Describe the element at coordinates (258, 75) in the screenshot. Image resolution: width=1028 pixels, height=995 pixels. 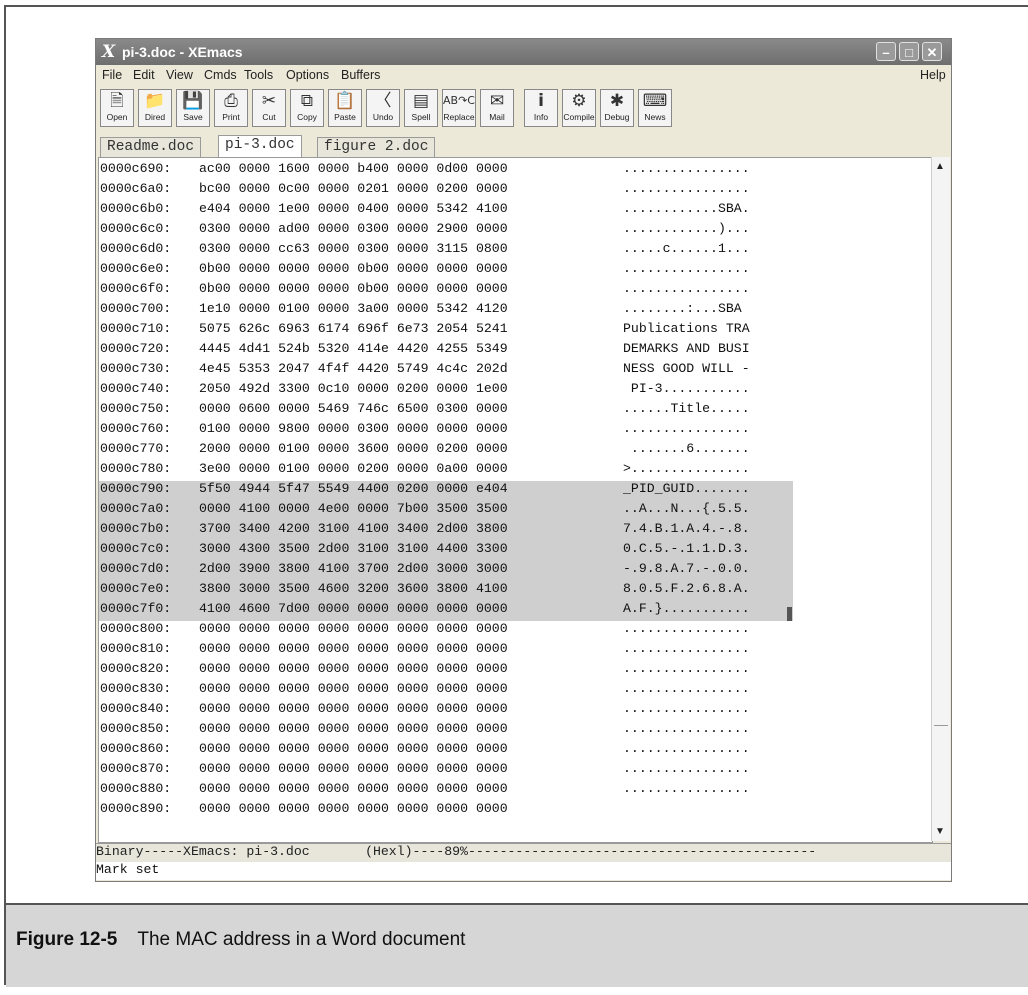
I see `menu-tools: Tools` at that location.